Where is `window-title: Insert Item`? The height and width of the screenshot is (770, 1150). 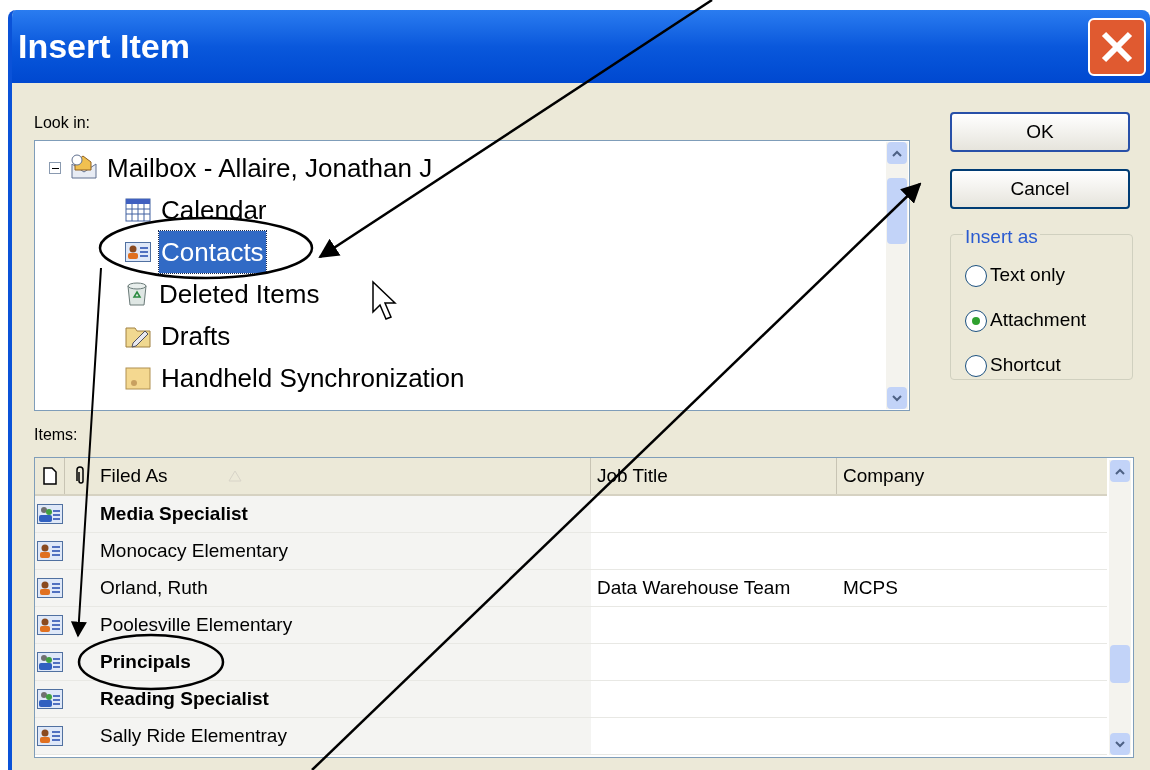 window-title: Insert Item is located at coordinates (104, 46).